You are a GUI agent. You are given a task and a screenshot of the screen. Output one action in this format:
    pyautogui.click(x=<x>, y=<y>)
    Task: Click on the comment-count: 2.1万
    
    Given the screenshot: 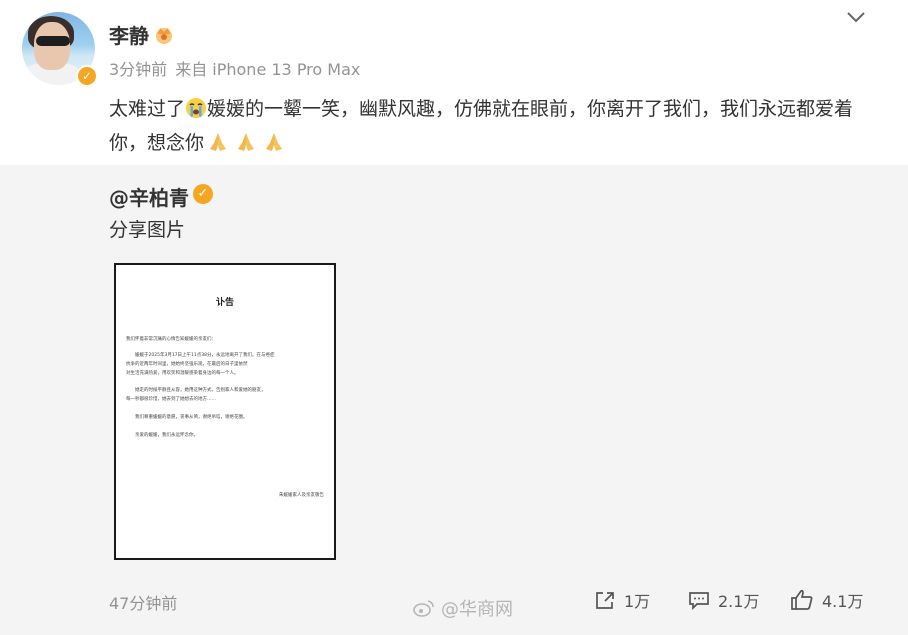 What is the action you would take?
    pyautogui.click(x=739, y=601)
    